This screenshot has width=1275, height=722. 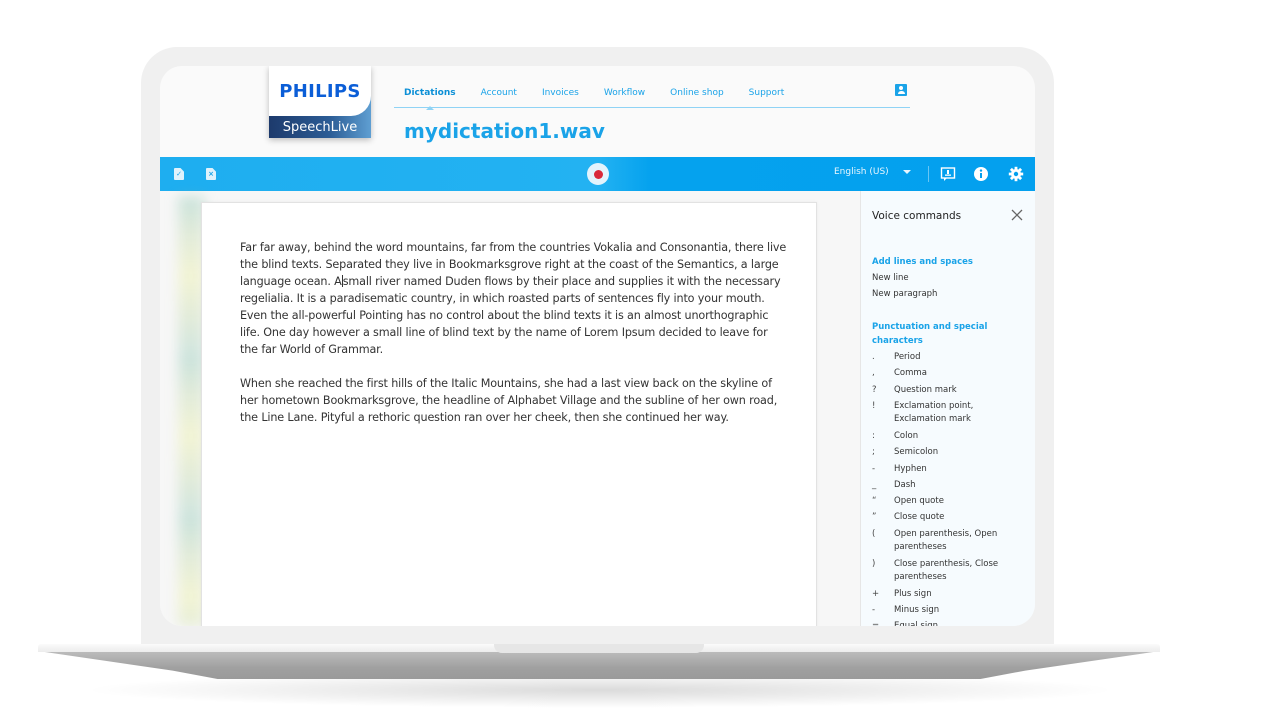 I want to click on command-label: Colon, so click(x=906, y=435).